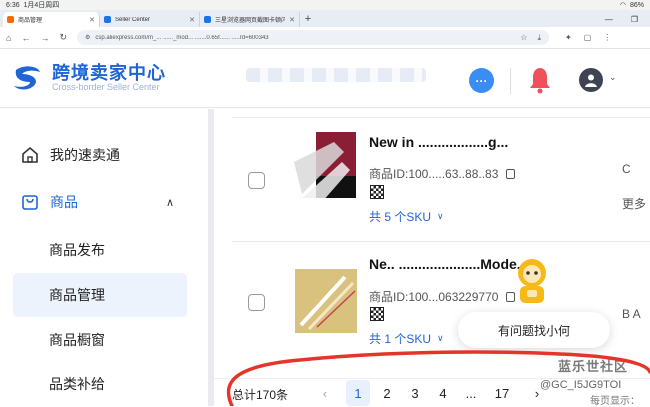  Describe the element at coordinates (30, 202) in the screenshot. I see `bag-icon` at that location.